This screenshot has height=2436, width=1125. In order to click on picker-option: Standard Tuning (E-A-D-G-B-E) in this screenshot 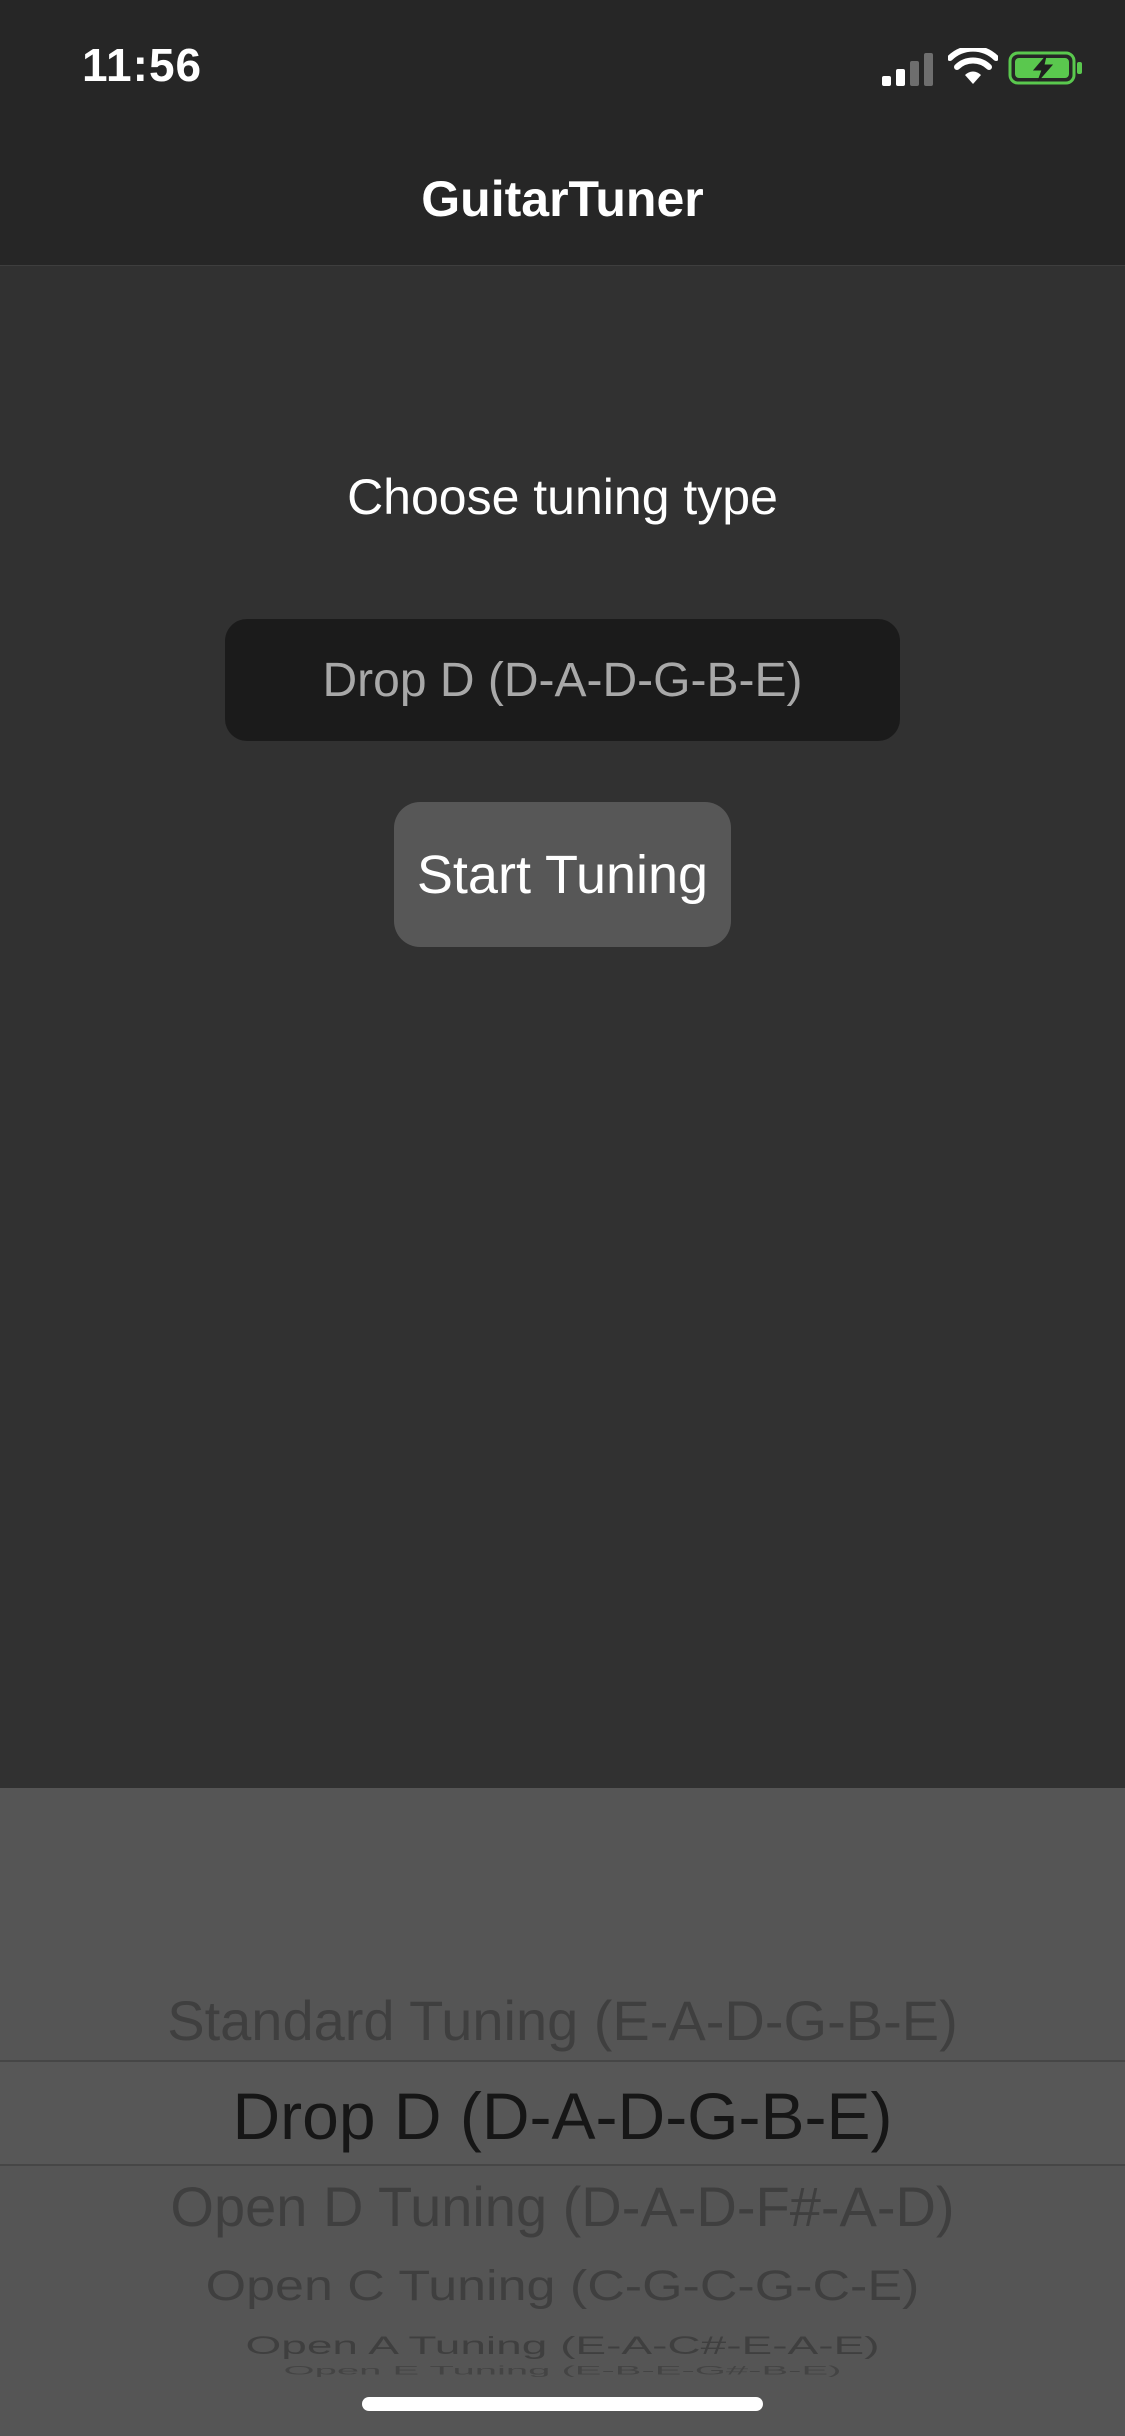, I will do `click(562, 2020)`.